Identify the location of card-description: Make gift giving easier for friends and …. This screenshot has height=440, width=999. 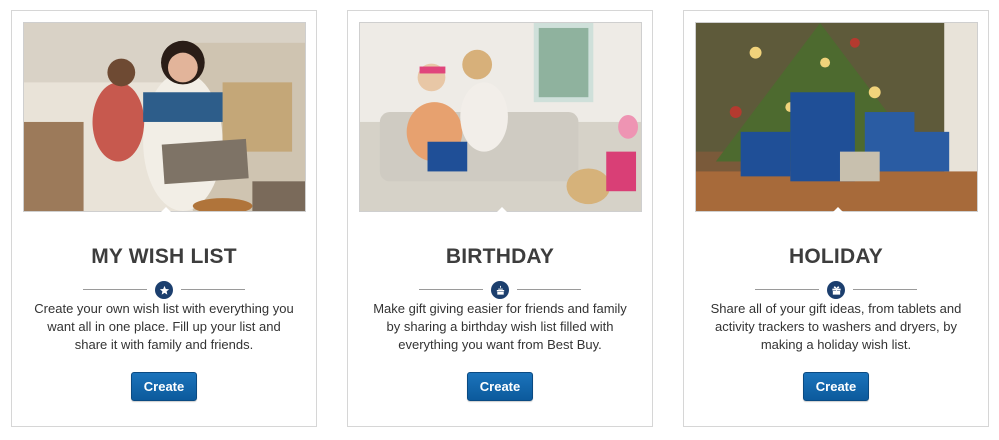
(500, 326).